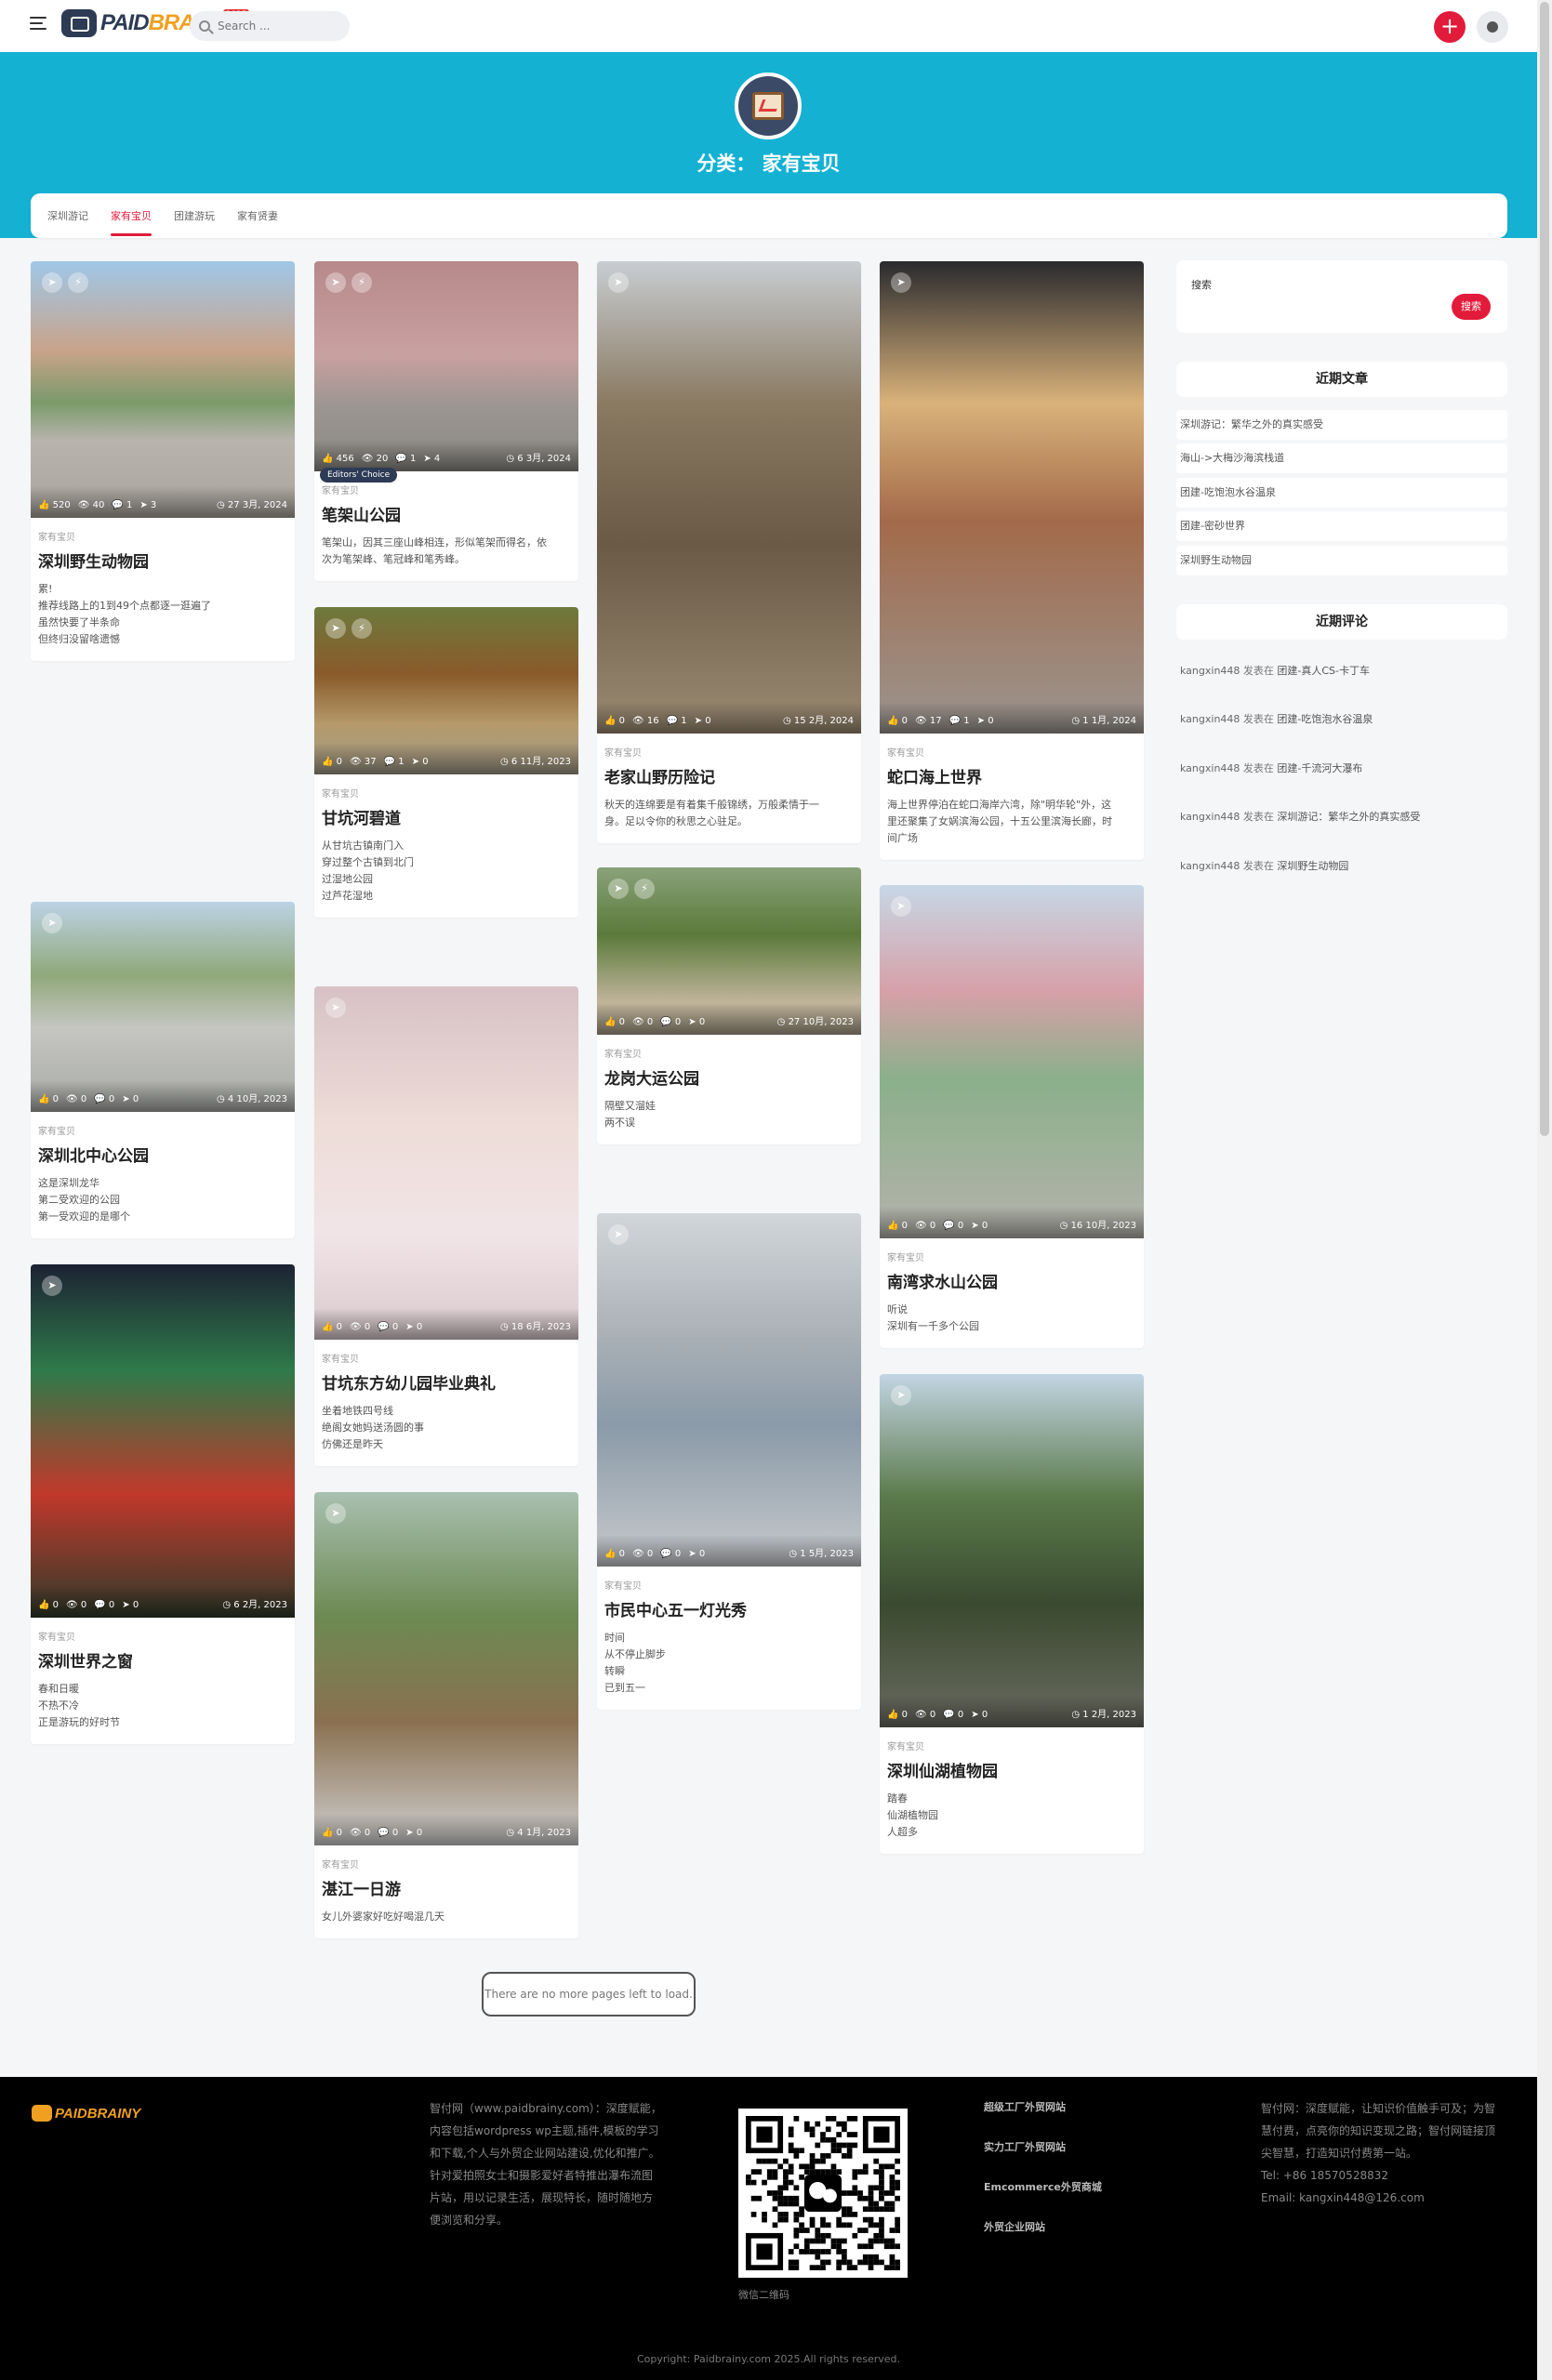 This screenshot has width=1552, height=2380. Describe the element at coordinates (1323, 671) in the screenshot. I see `comment-article-link: 团建-真人CS-卡丁车` at that location.